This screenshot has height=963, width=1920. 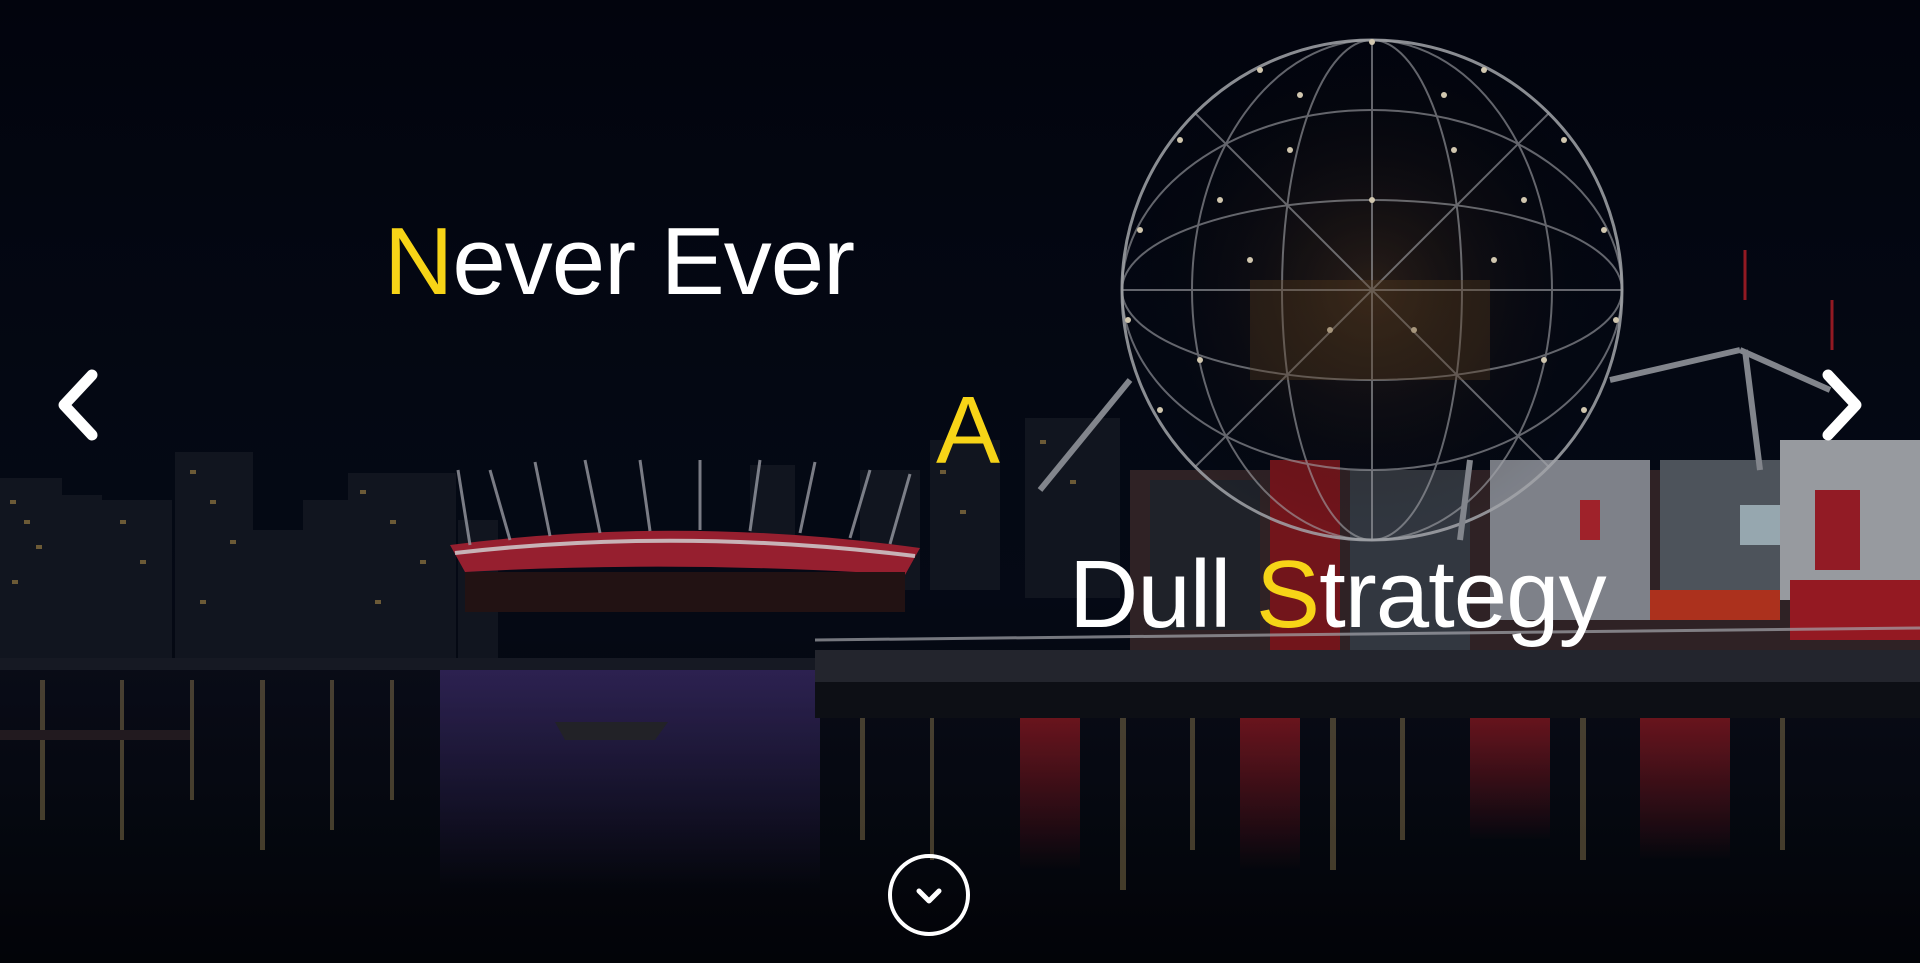 I want to click on next-slide-button, so click(x=1840, y=405).